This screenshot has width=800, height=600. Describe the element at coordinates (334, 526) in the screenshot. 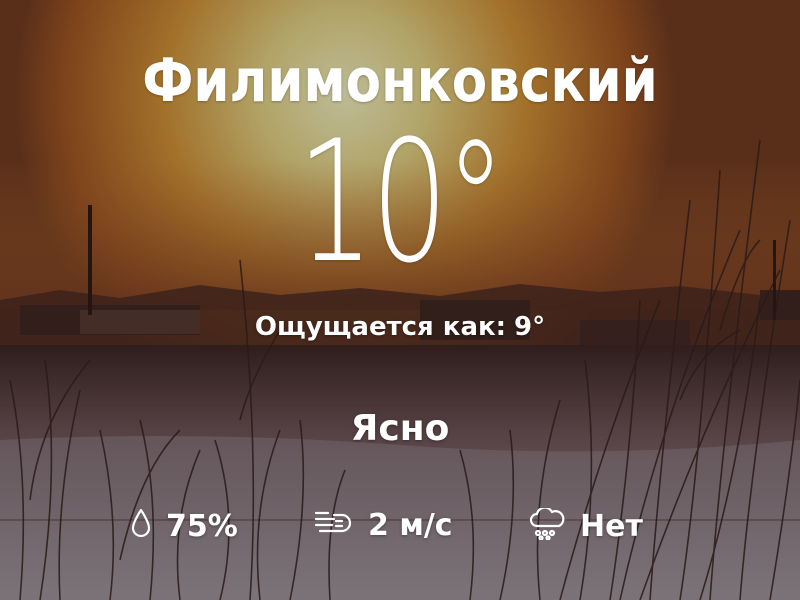

I see `wind-icon` at that location.